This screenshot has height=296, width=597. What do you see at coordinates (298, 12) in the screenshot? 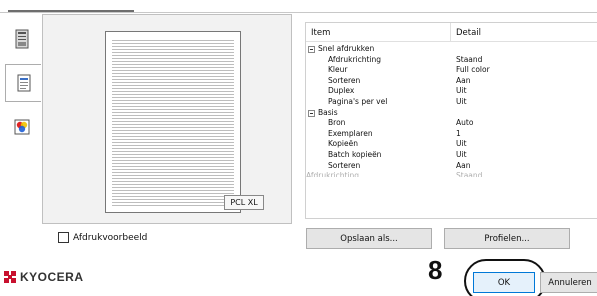
I see `tab-divider` at bounding box center [298, 12].